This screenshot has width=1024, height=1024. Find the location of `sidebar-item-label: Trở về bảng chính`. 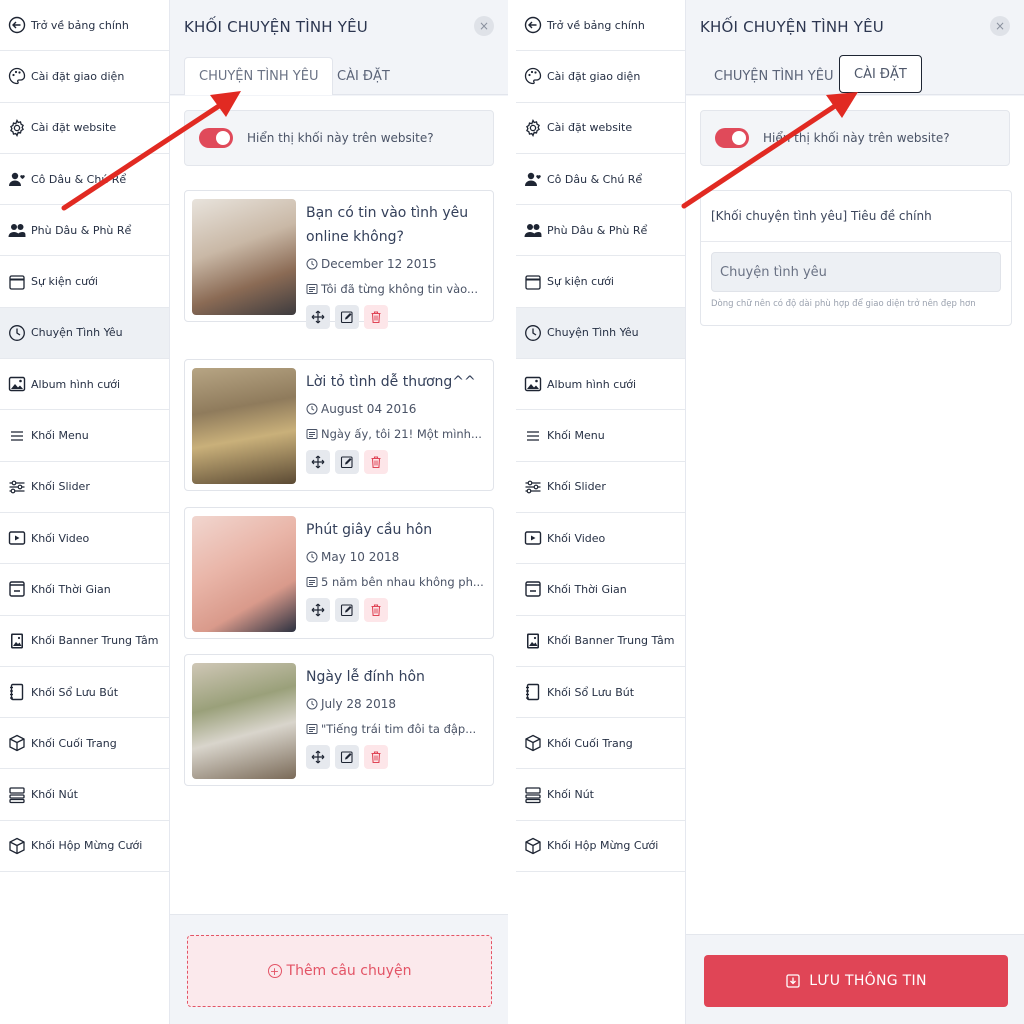

sidebar-item-label: Trở về bảng chính is located at coordinates (596, 25).